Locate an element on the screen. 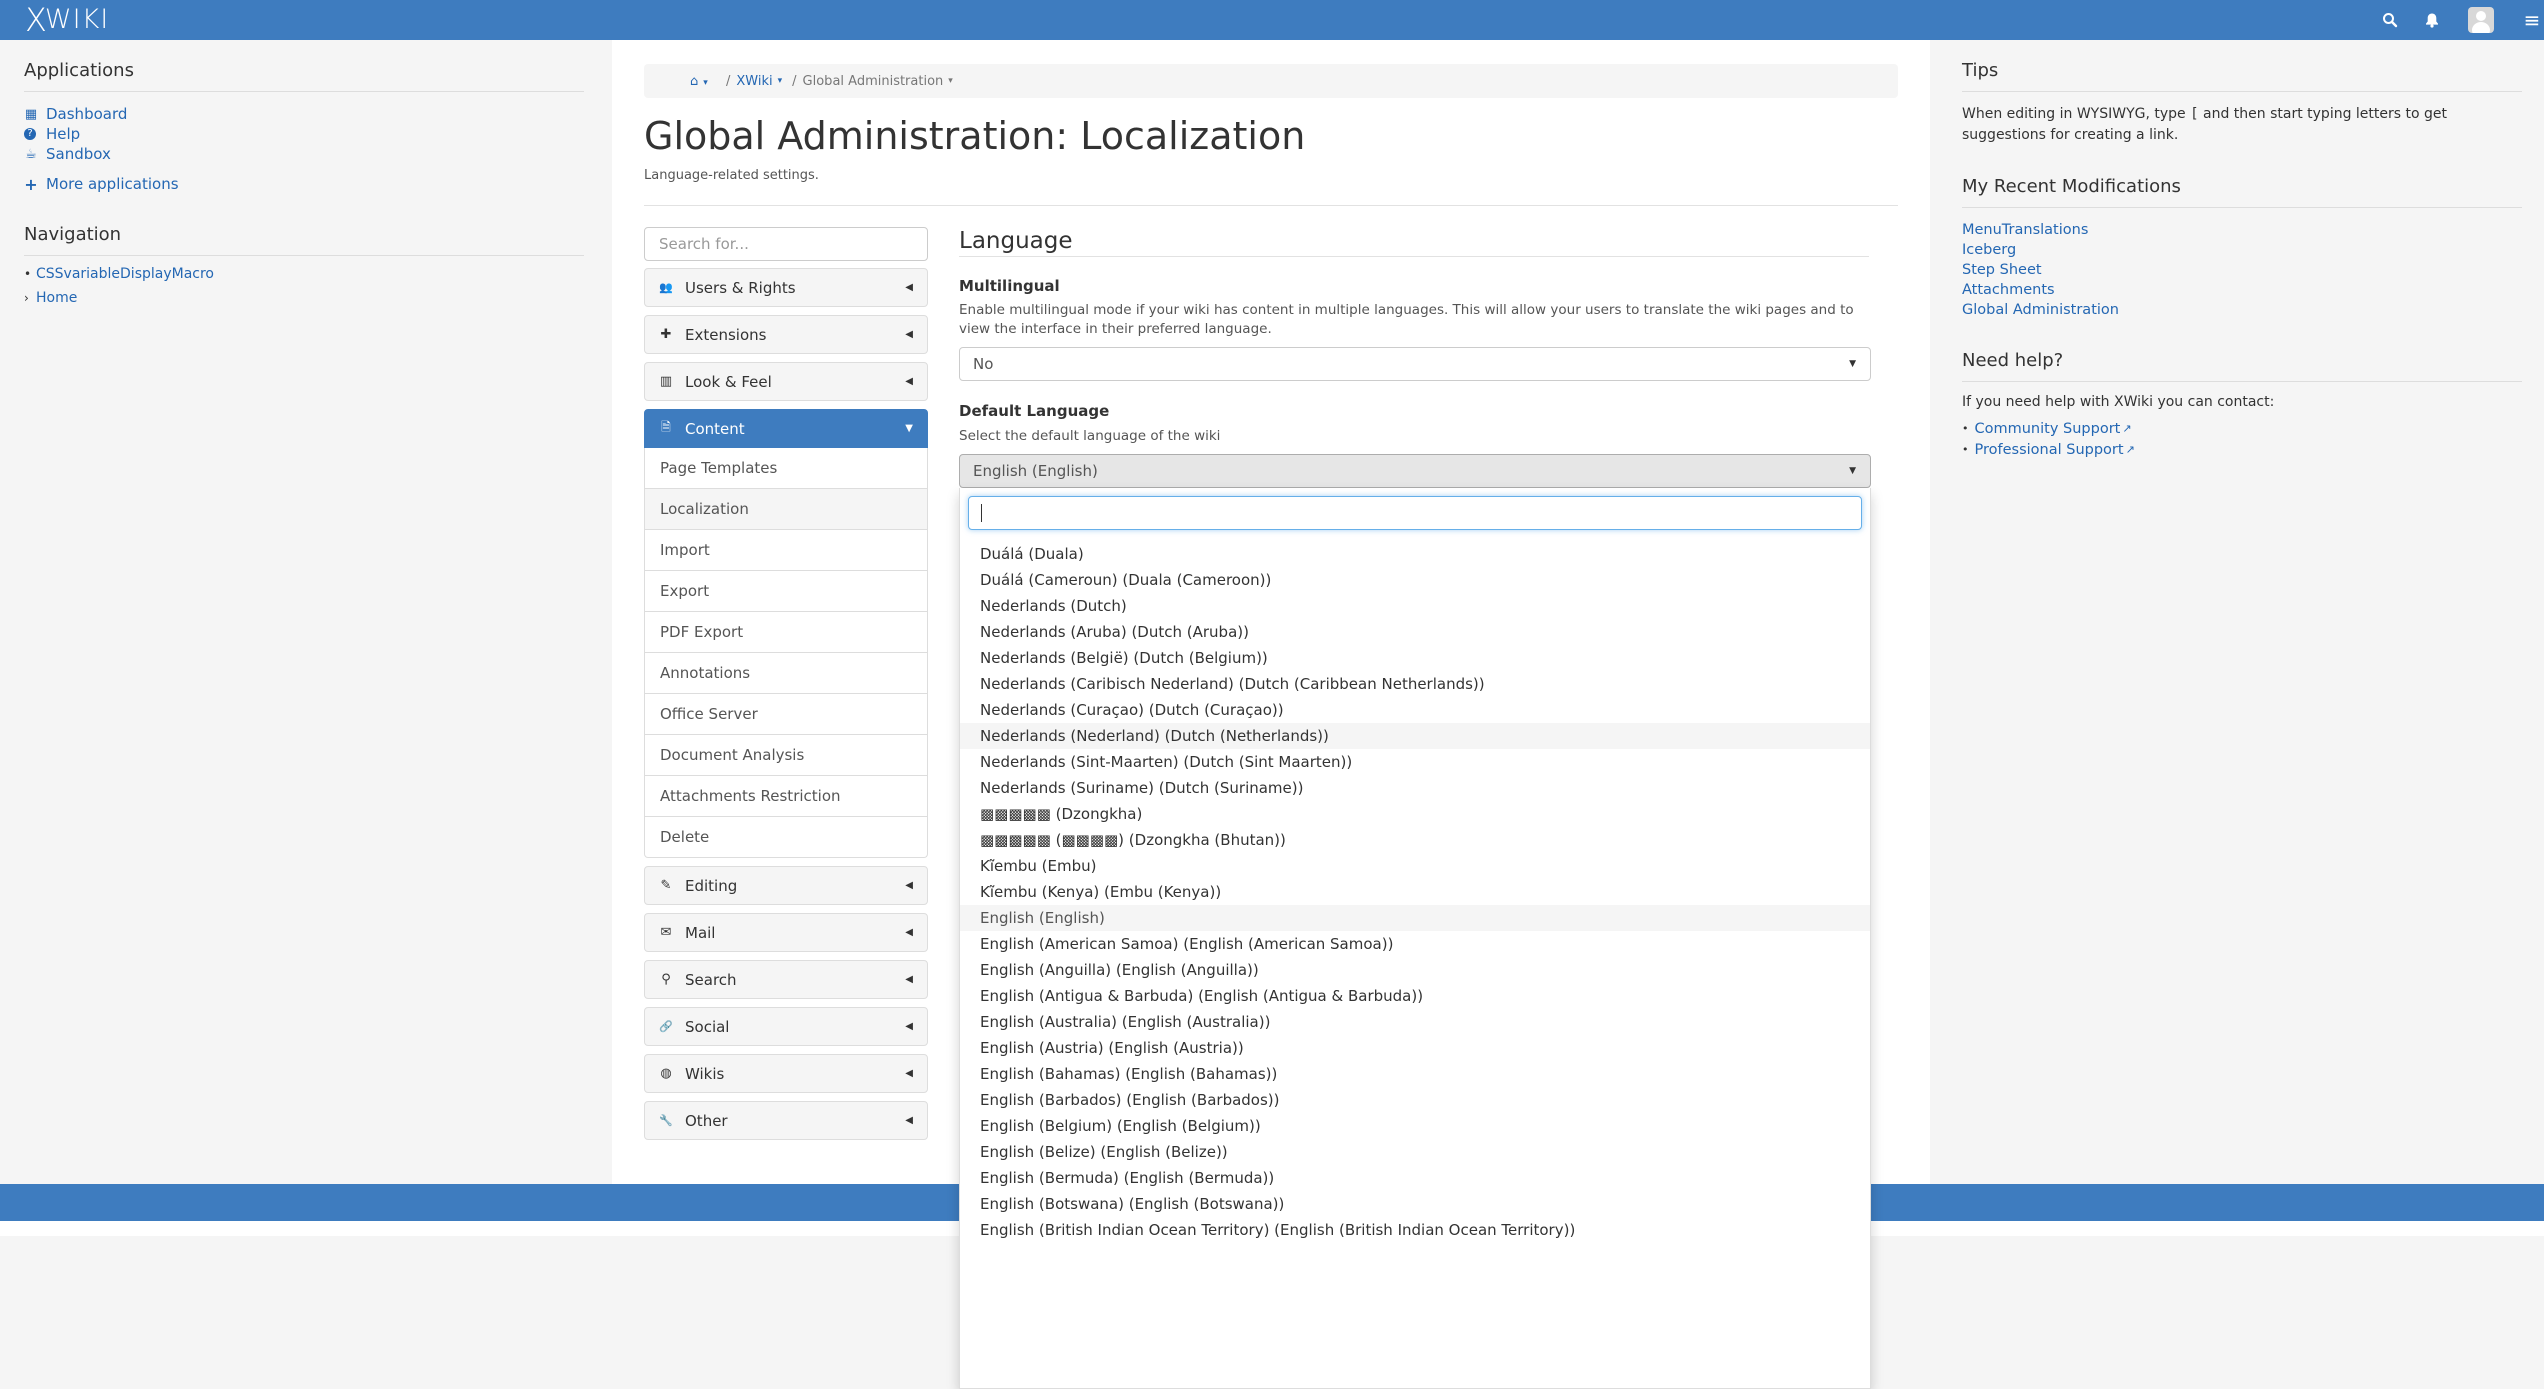 This screenshot has height=1389, width=2544. top-navbar: X WIKI ≡ is located at coordinates (1272, 20).